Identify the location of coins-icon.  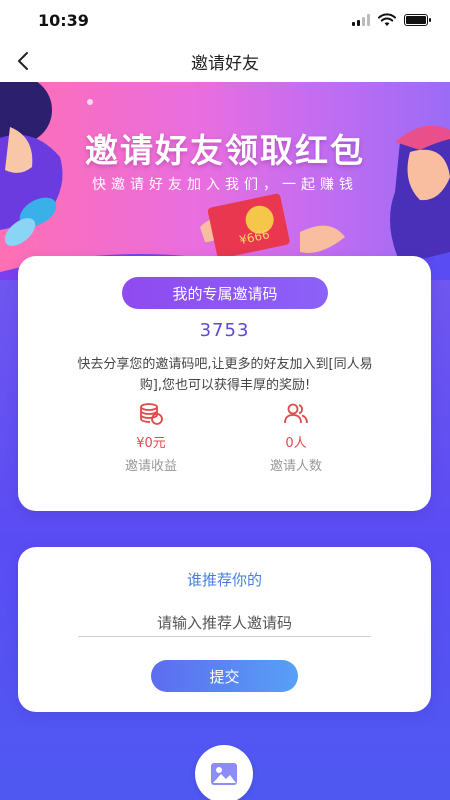
(151, 414).